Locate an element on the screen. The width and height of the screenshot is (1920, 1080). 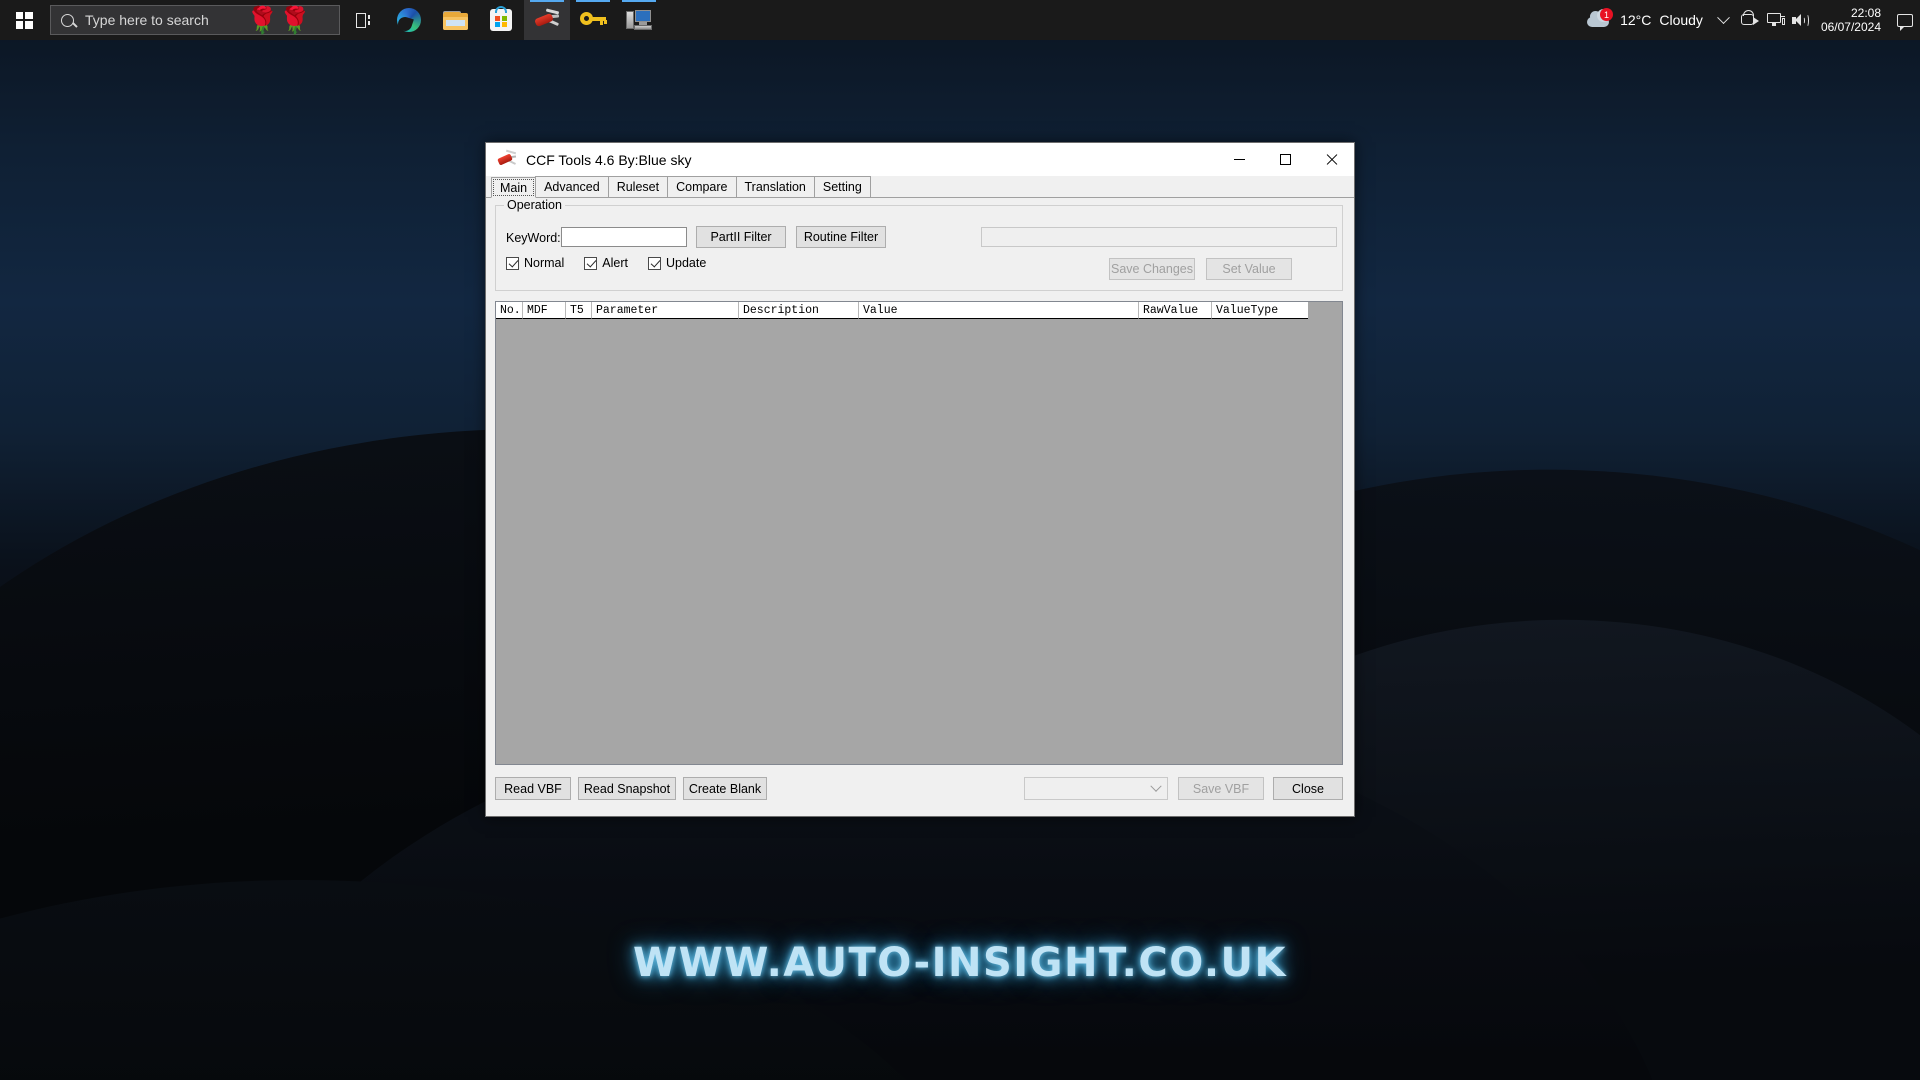
edge-icon is located at coordinates (409, 20).